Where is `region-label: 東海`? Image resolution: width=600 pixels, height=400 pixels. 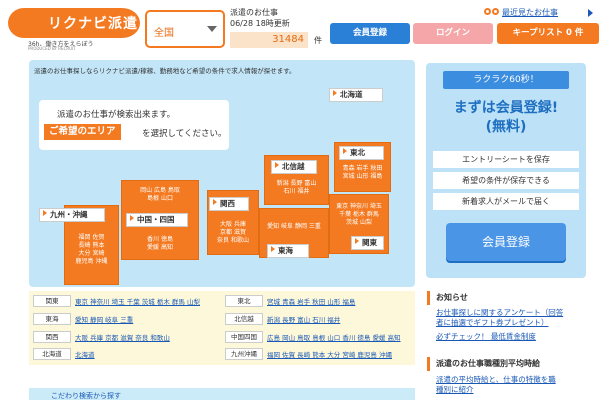 region-label: 東海 is located at coordinates (285, 250).